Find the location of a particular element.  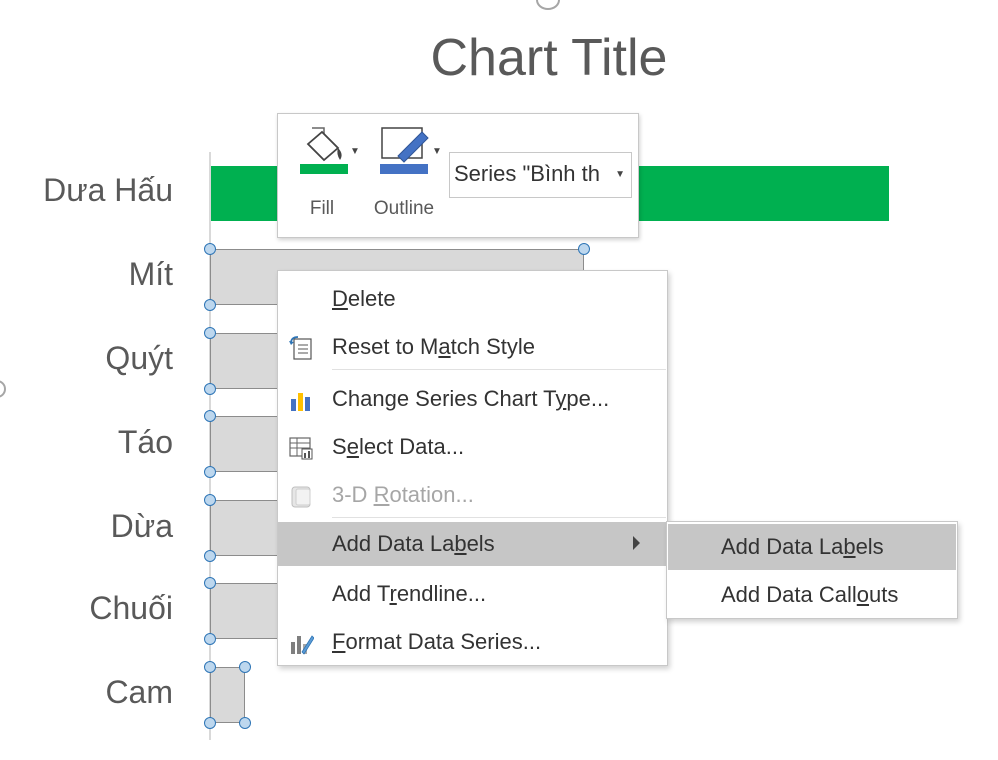

bar-quyt is located at coordinates (245, 361).